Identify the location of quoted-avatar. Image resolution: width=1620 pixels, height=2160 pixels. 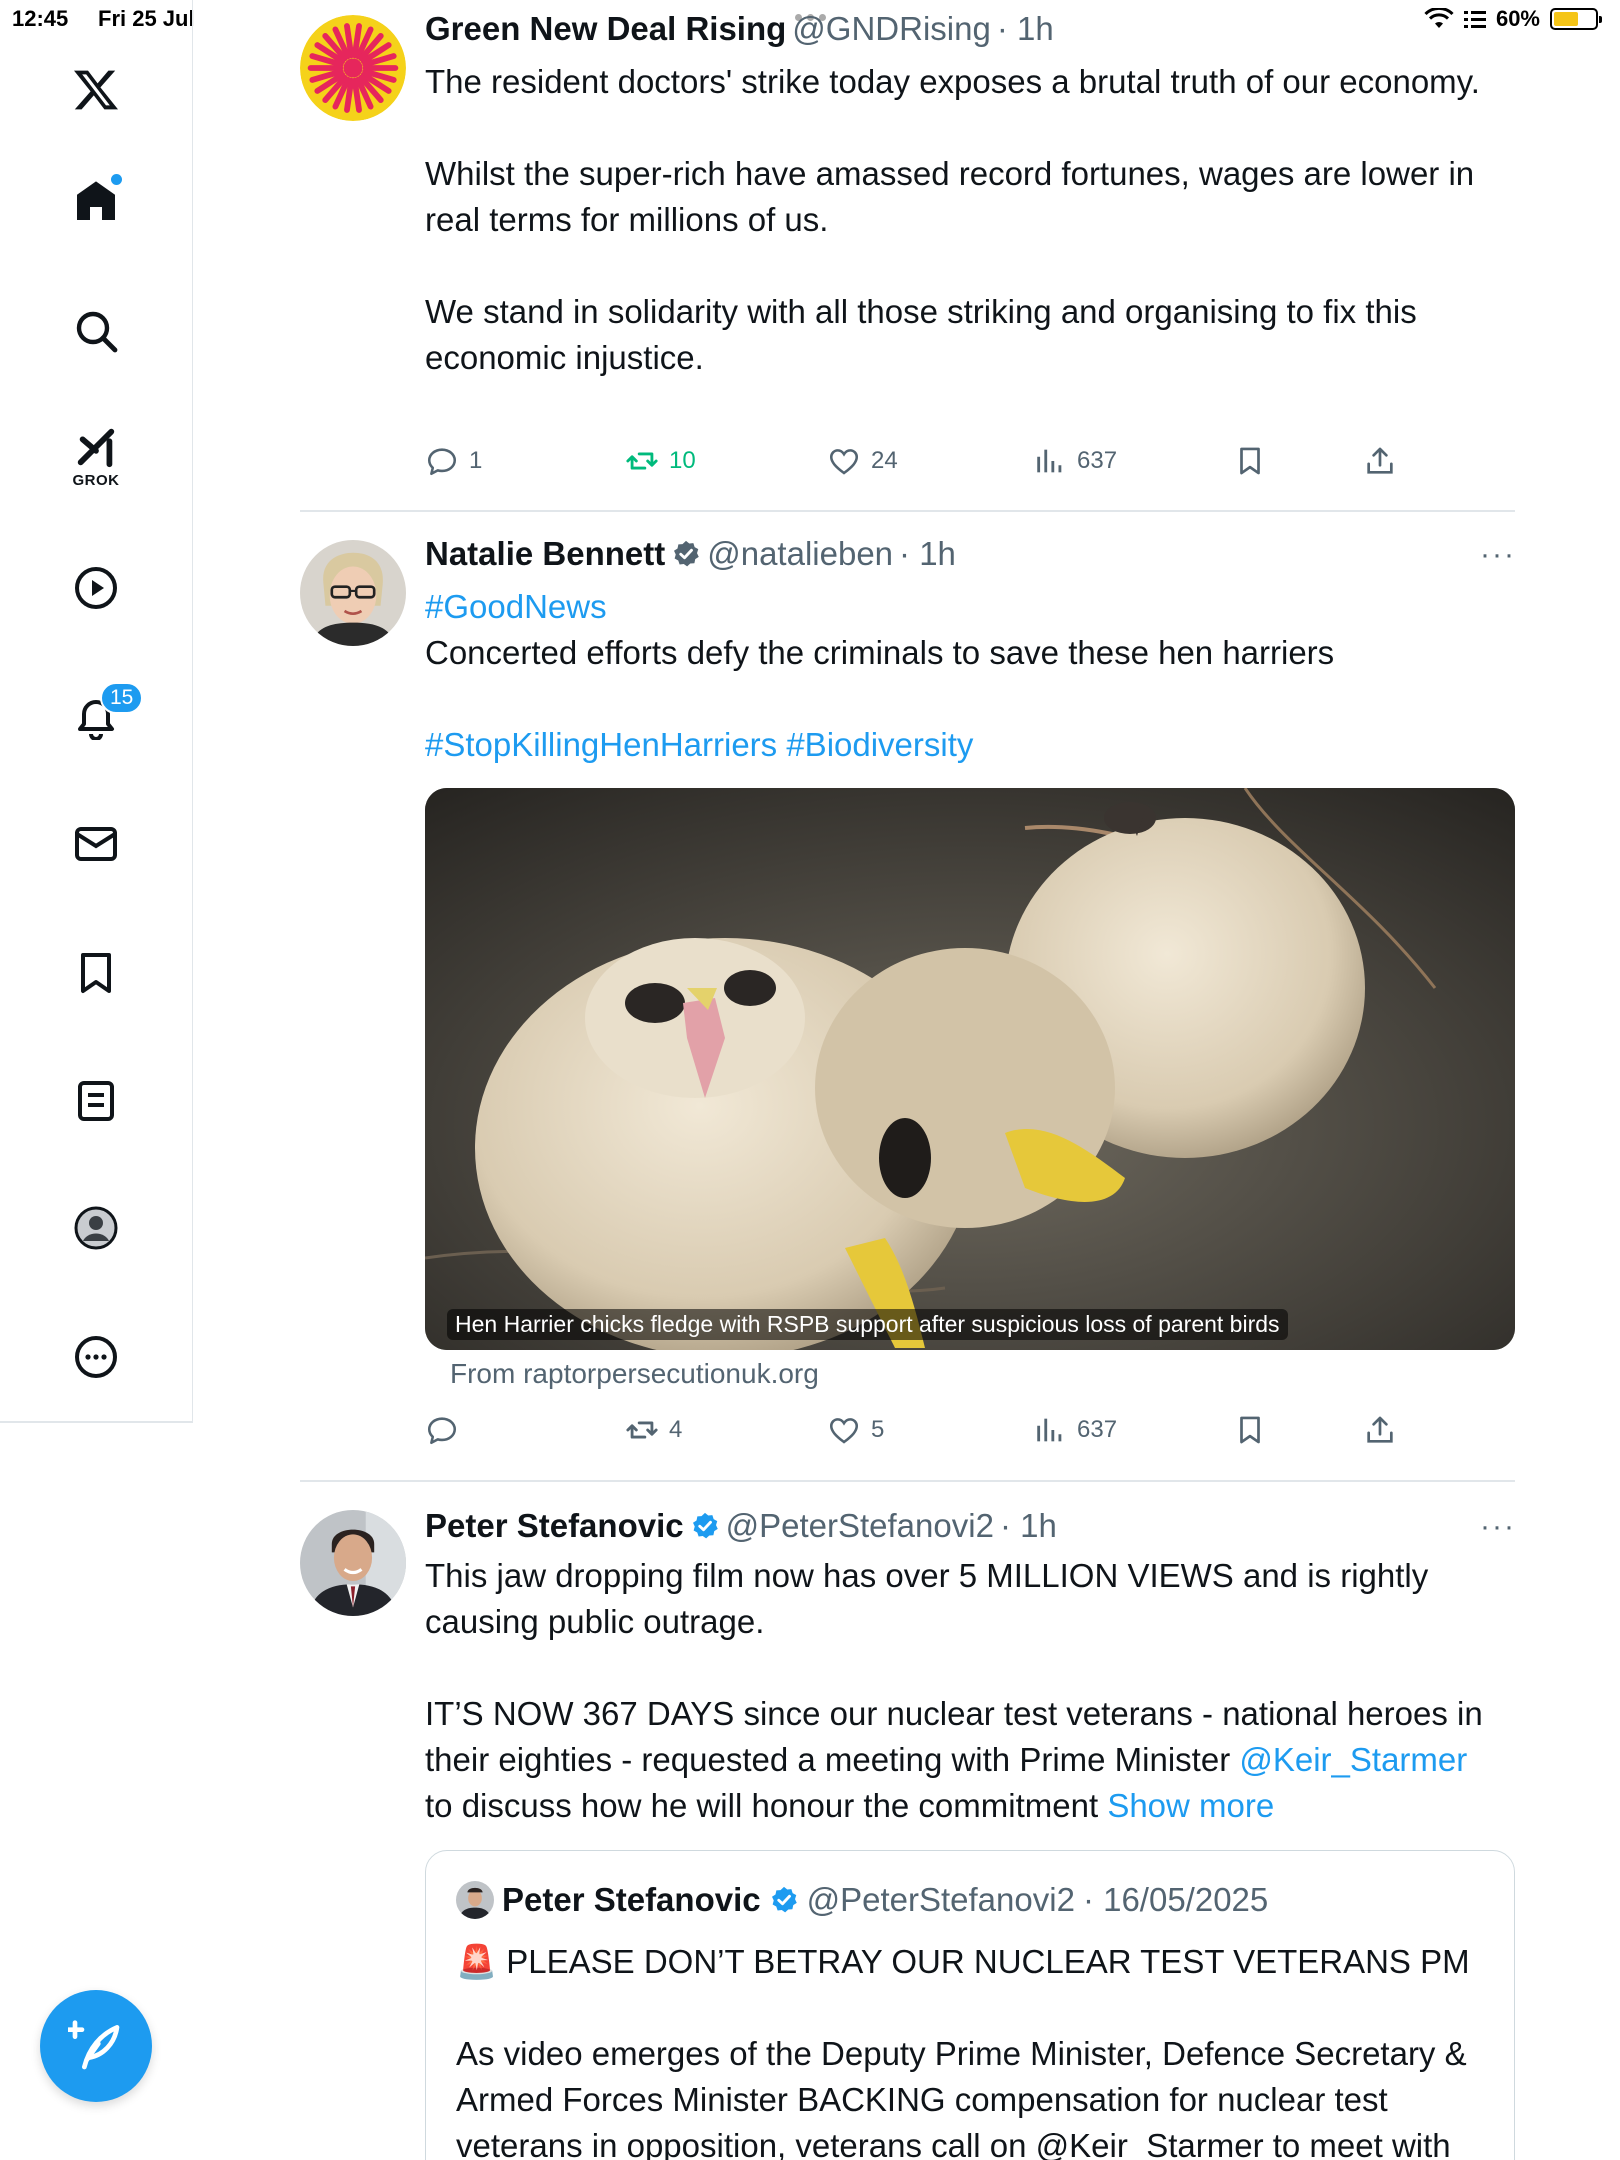
(475, 1900).